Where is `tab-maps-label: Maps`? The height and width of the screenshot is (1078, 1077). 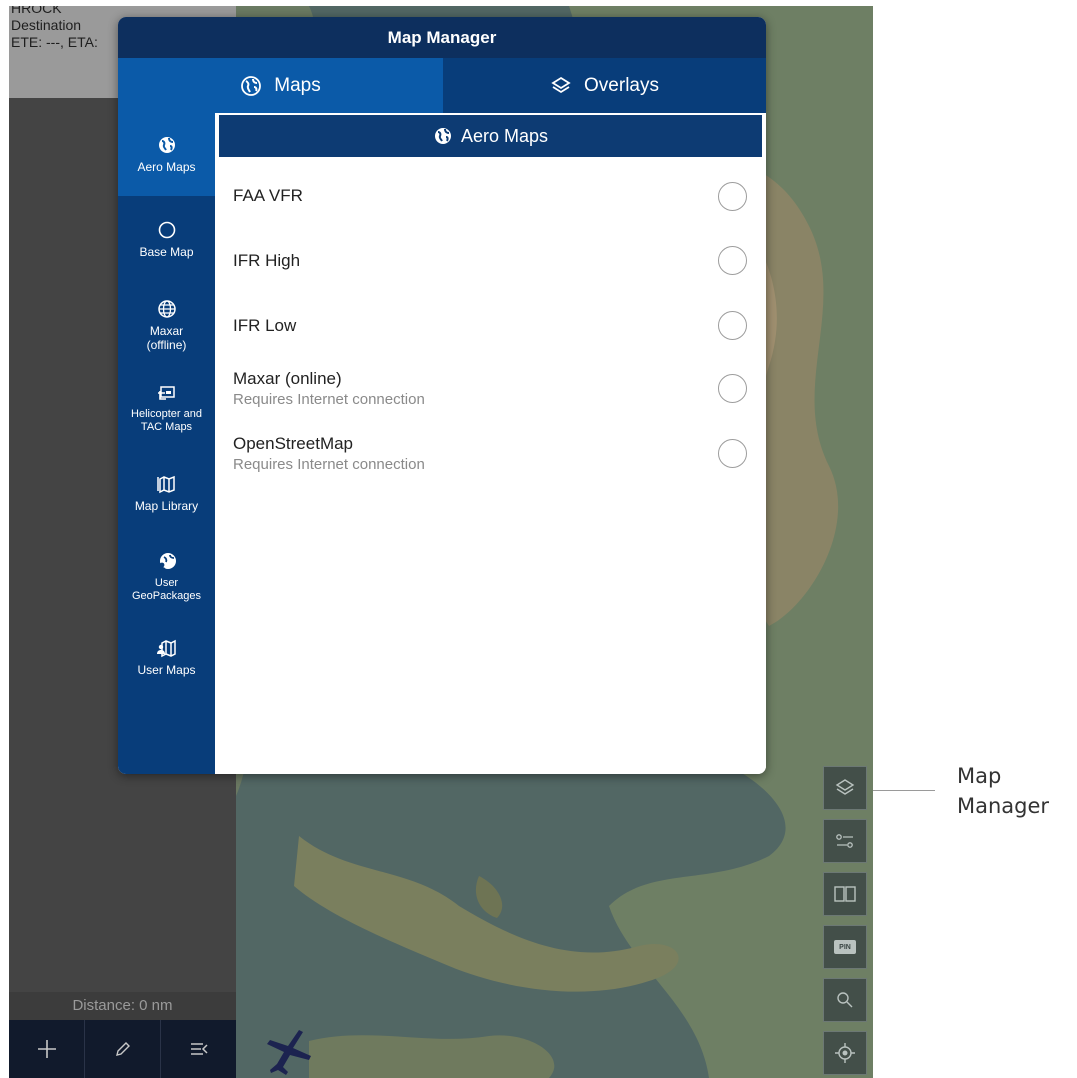
tab-maps-label: Maps is located at coordinates (297, 85).